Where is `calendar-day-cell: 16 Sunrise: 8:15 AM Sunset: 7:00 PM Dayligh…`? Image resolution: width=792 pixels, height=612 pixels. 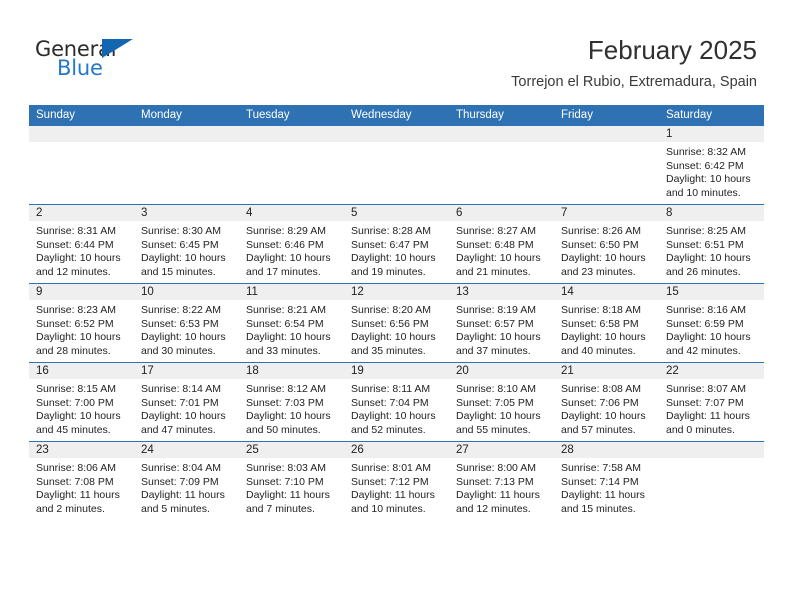
calendar-day-cell: 16 Sunrise: 8:15 AM Sunset: 7:00 PM Dayligh… is located at coordinates (81, 402).